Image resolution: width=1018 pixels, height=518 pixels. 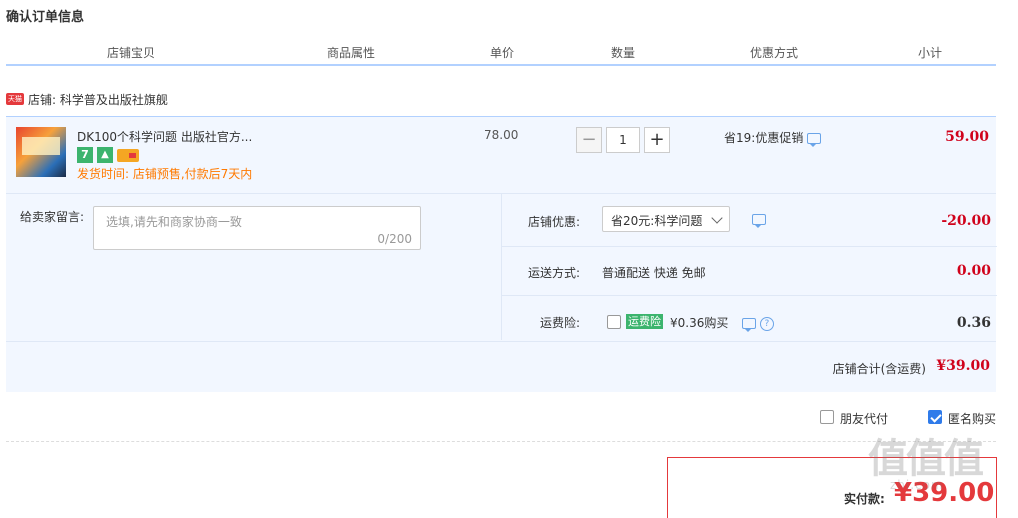 I want to click on column-header-price: 单价, so click(x=501, y=53).